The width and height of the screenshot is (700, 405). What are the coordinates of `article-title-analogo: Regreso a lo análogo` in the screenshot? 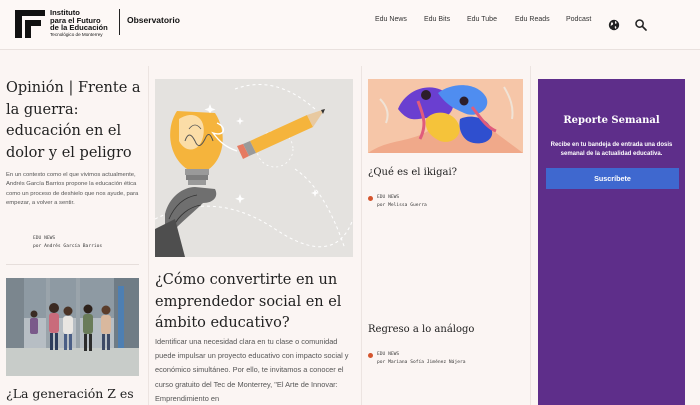 It's located at (421, 330).